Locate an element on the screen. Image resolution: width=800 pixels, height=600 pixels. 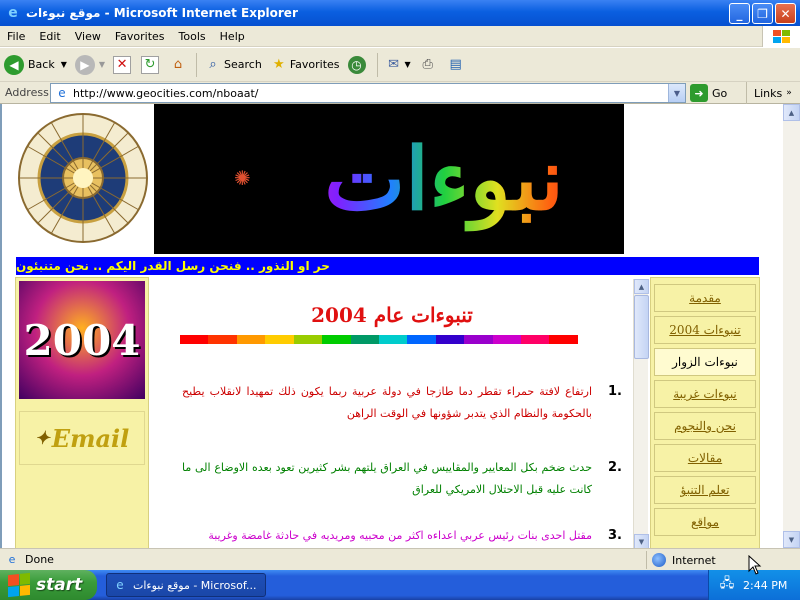
menu-help: Help is located at coordinates (232, 36).